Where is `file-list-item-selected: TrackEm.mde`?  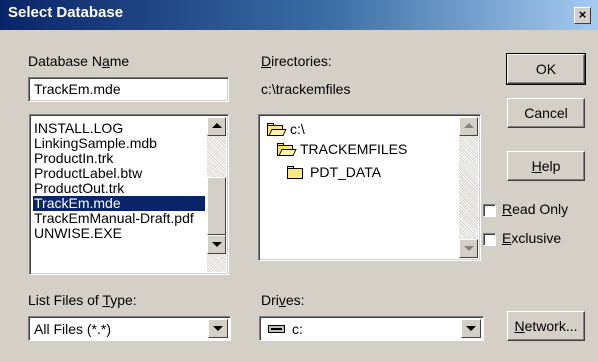
file-list-item-selected: TrackEm.mde is located at coordinates (119, 203).